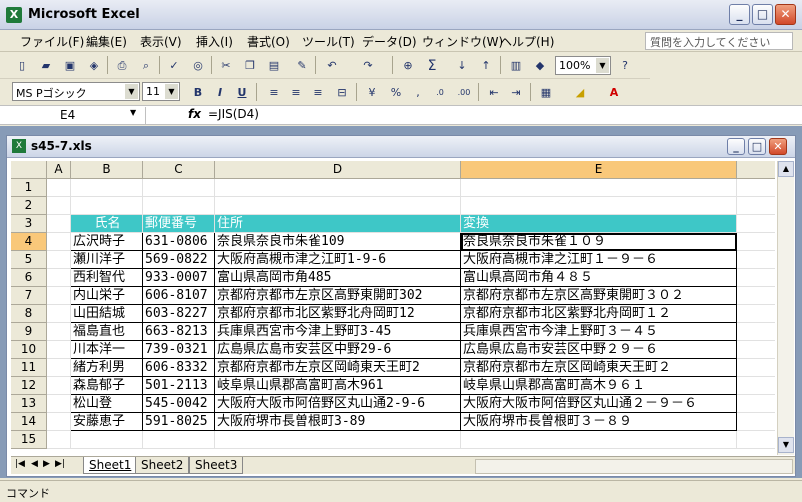  Describe the element at coordinates (372, 93) in the screenshot. I see `currency-icon: ¥` at that location.